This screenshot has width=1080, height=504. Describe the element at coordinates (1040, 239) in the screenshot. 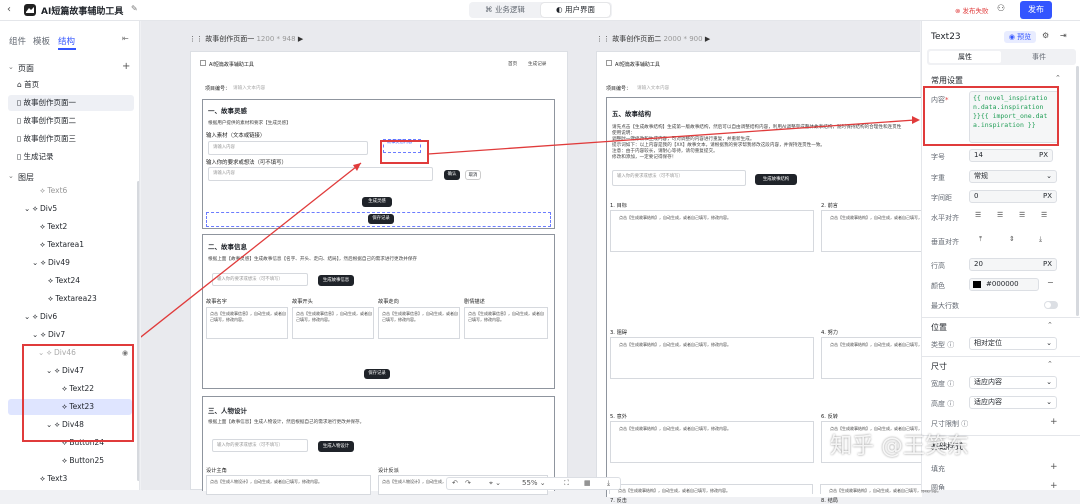

I see `align-bottom-icon: ⤓` at that location.